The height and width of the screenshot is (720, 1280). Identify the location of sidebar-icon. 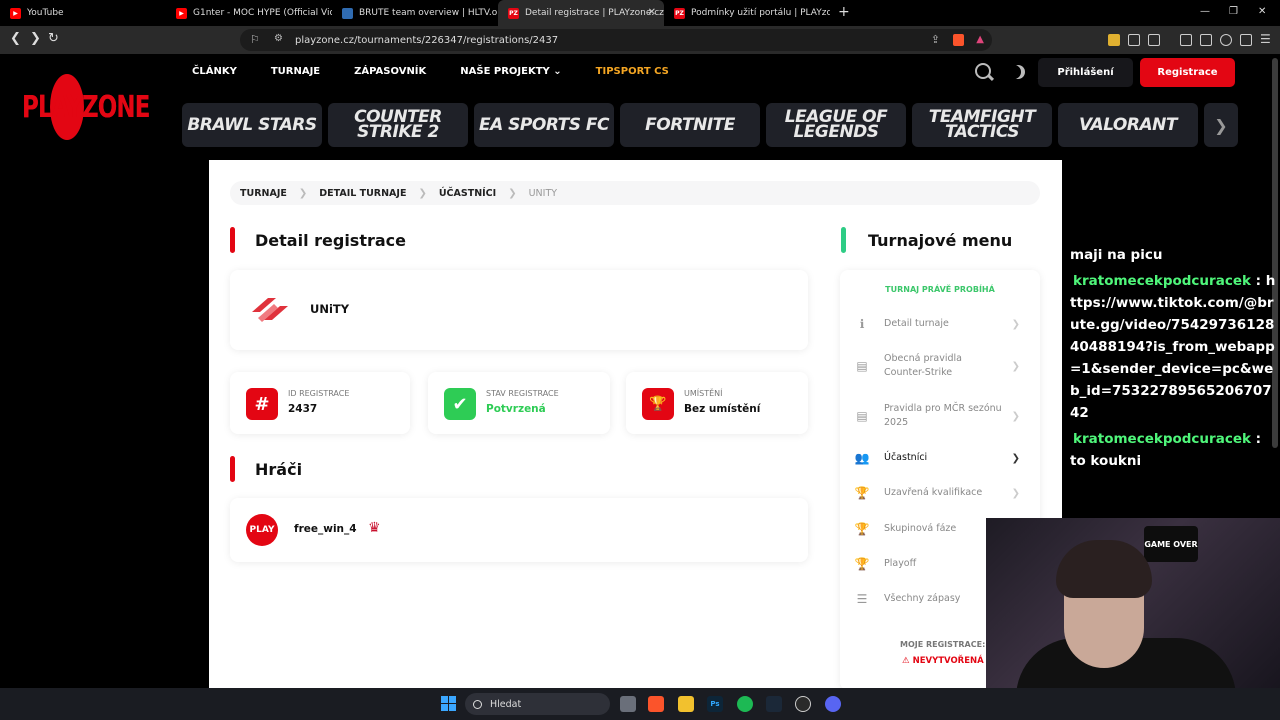
(1186, 40).